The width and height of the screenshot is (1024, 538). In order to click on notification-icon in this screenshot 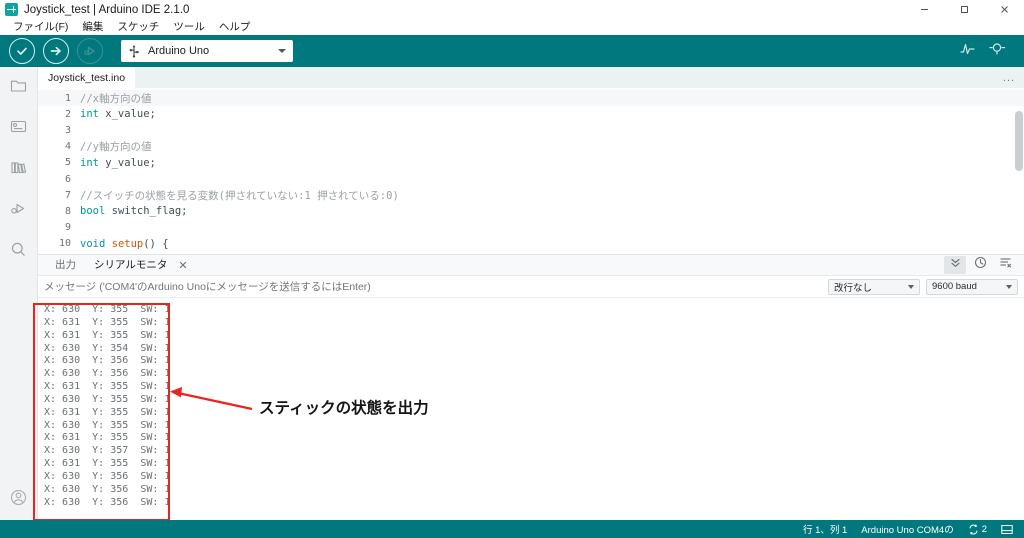, I will do `click(973, 529)`.